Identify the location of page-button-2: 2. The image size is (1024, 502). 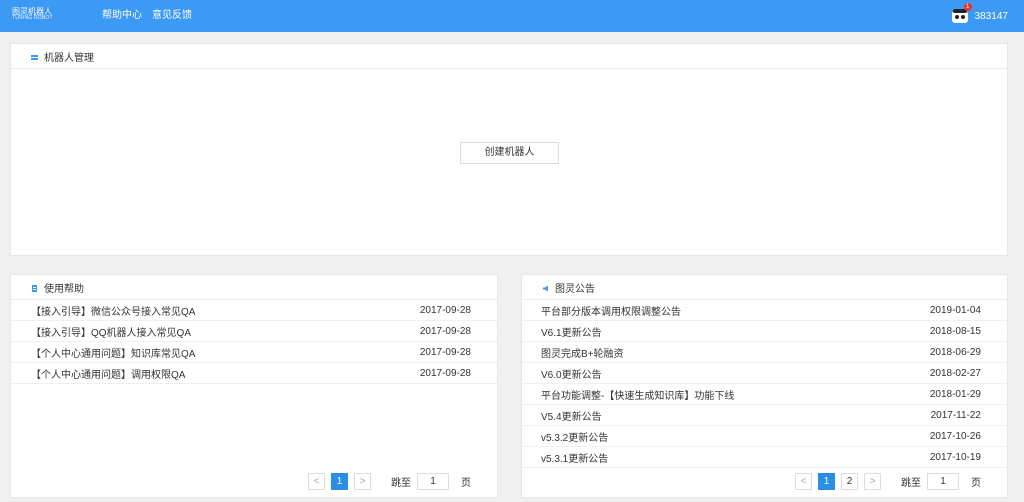
(849, 481).